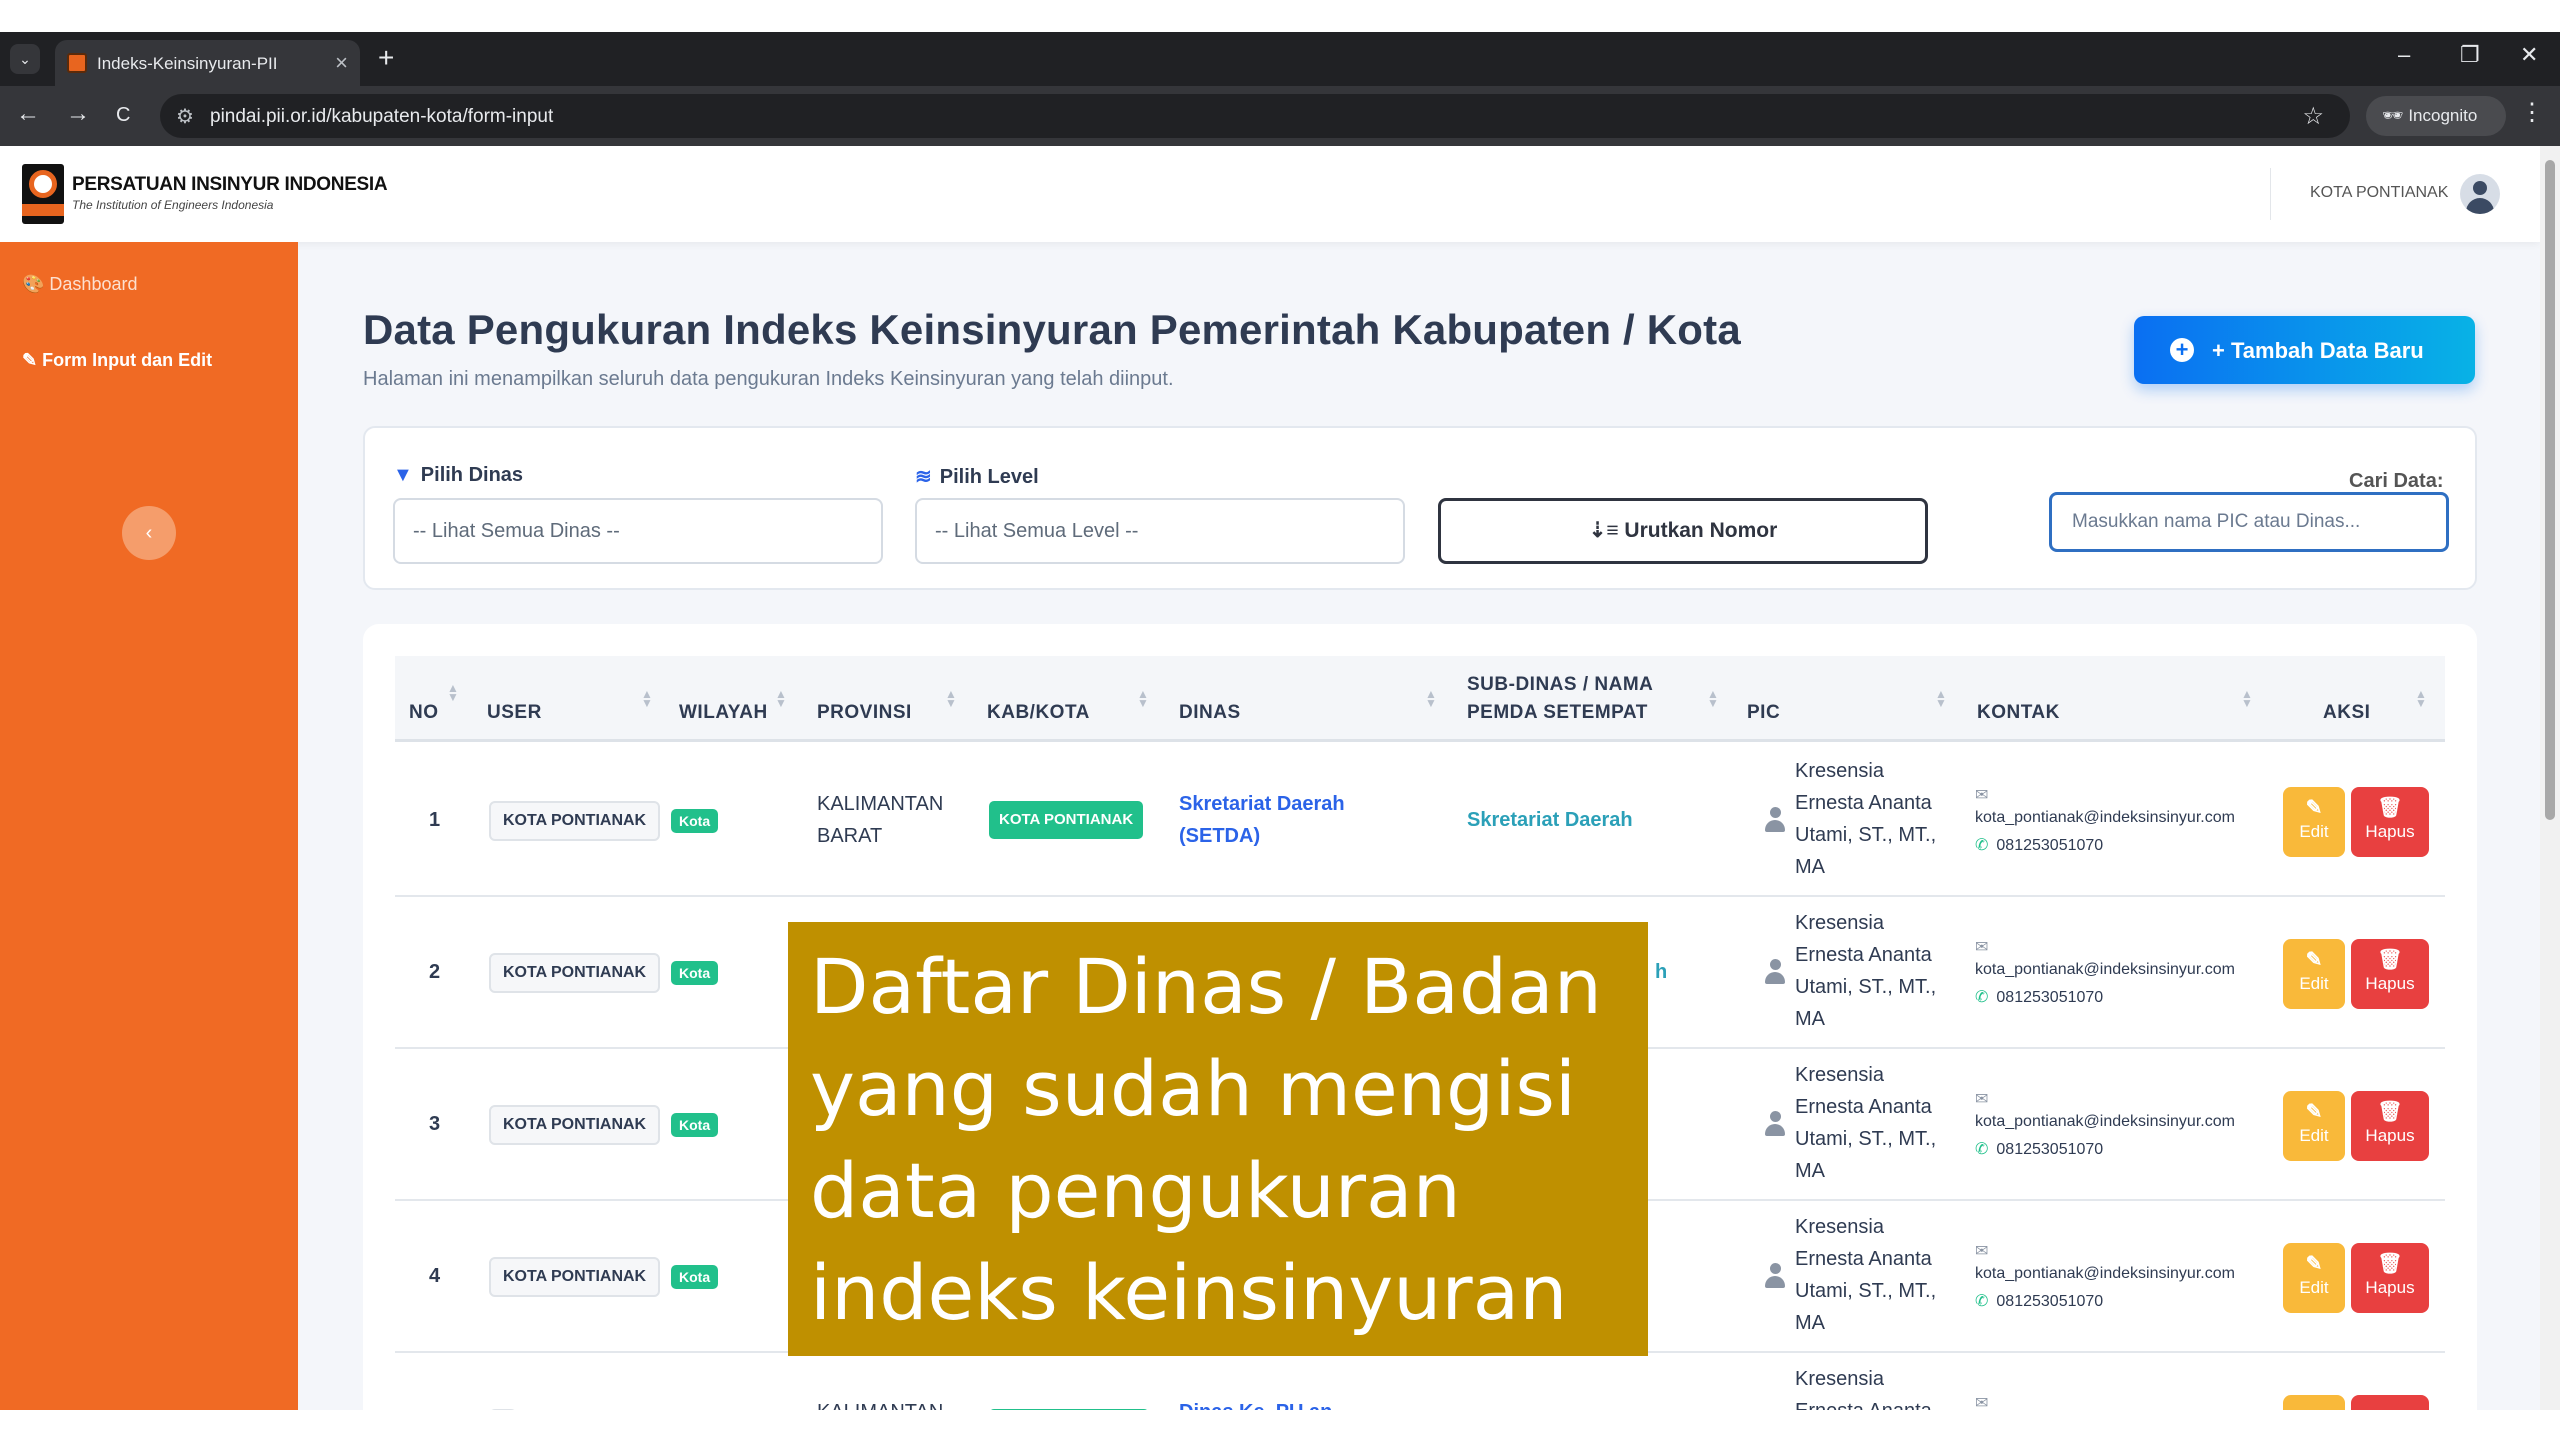  Describe the element at coordinates (79, 284) in the screenshot. I see `sidebar-item-dashboard: 🎨 Dashboard` at that location.